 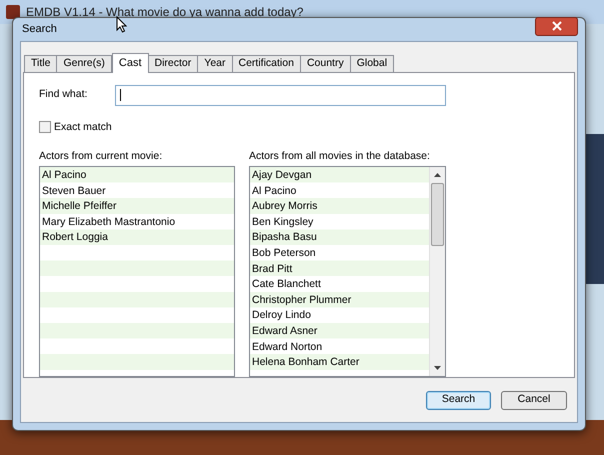 I want to click on tab: Title, so click(x=41, y=63).